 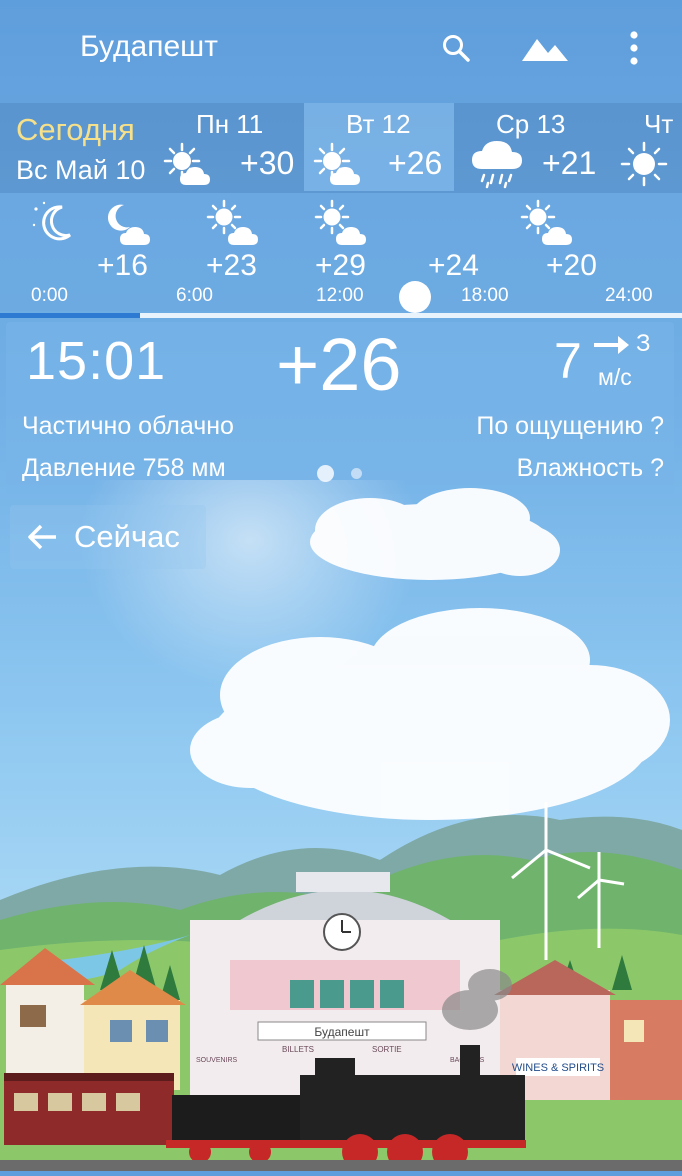 What do you see at coordinates (568, 361) in the screenshot?
I see `wind-speed: 7` at bounding box center [568, 361].